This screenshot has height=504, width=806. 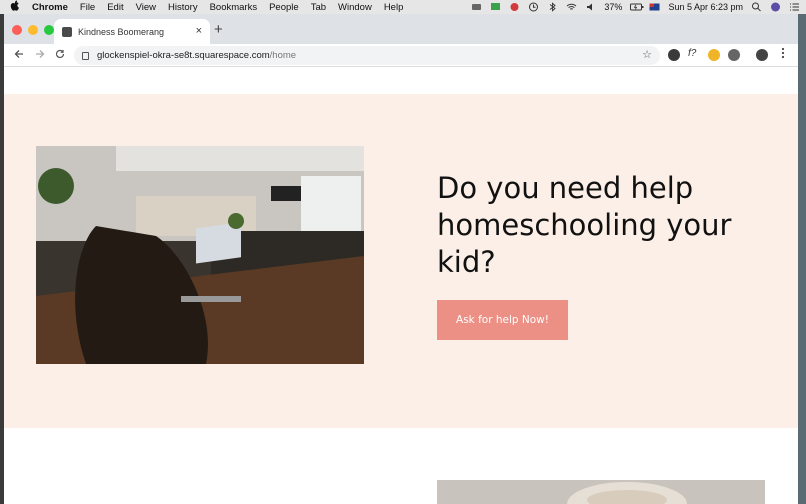 I want to click on status-area: 37% Sun 5 Apr 6:23 pm, so click(x=635, y=7).